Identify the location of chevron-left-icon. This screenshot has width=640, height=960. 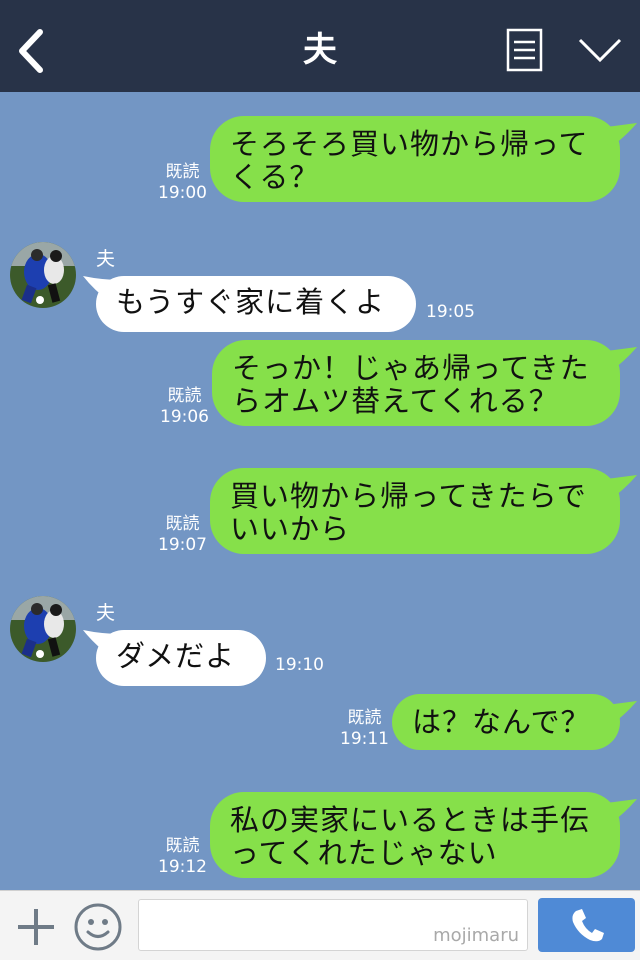
(31, 51).